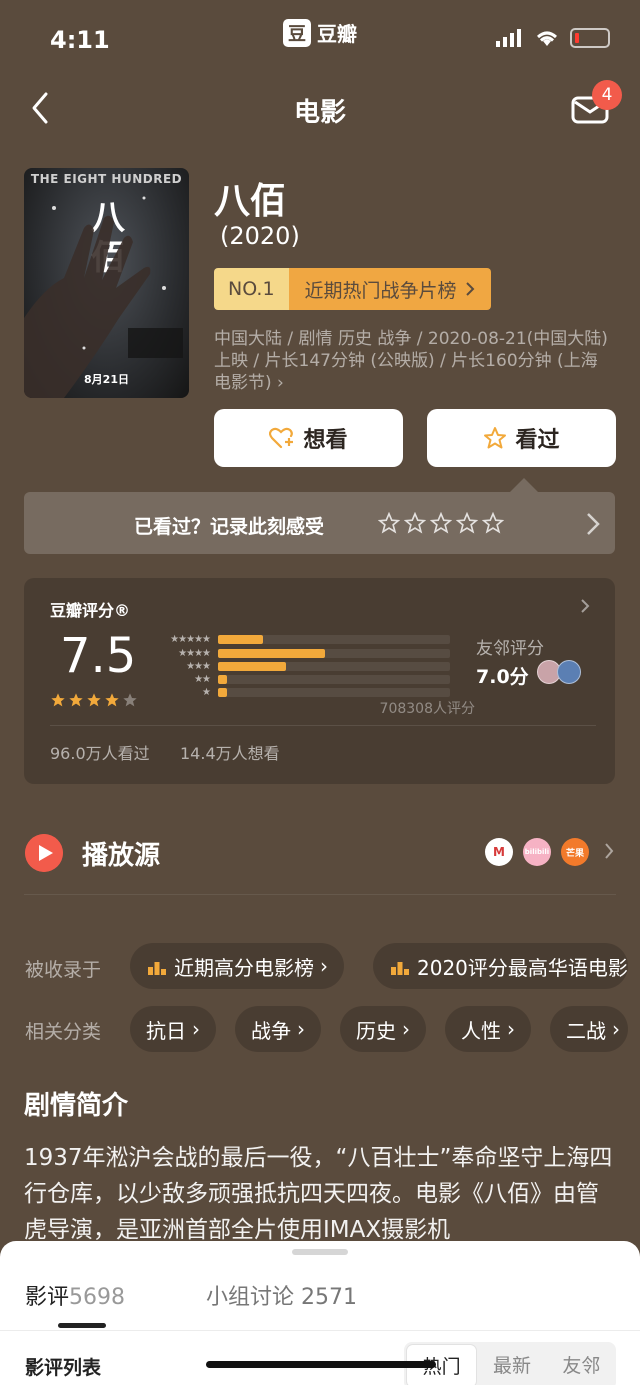  I want to click on poster-release-date: 8月21日, so click(106, 379).